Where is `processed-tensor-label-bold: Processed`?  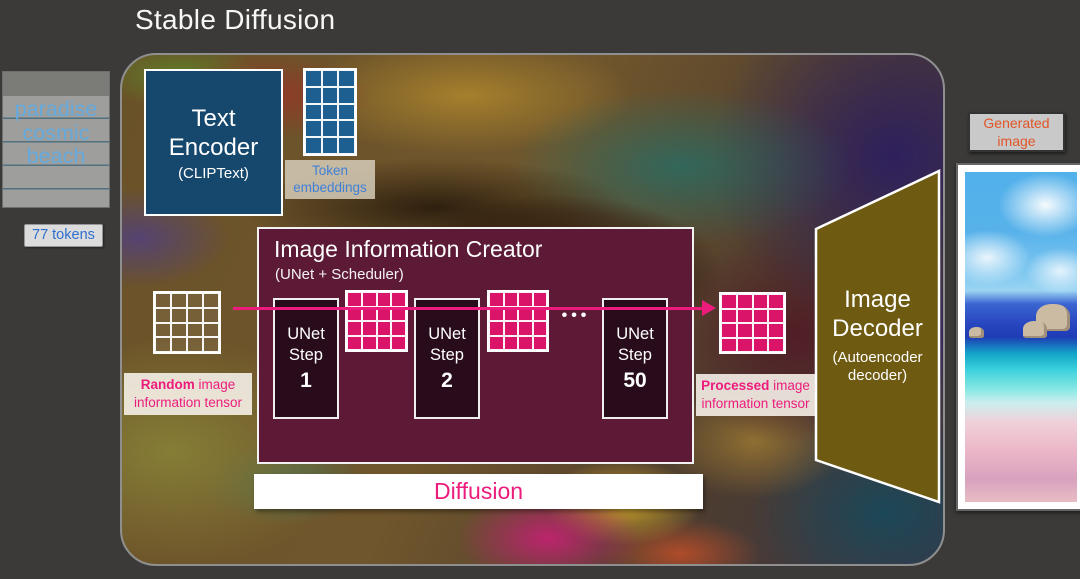 processed-tensor-label-bold: Processed is located at coordinates (735, 385).